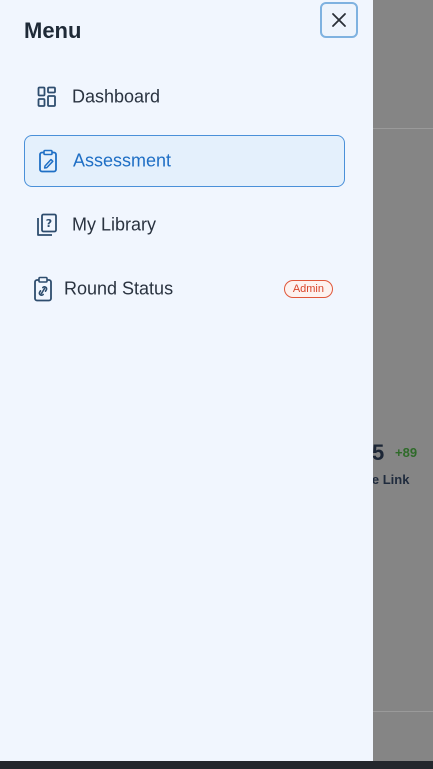  What do you see at coordinates (184, 97) in the screenshot?
I see `nav-item-dashboard: Dashboard` at bounding box center [184, 97].